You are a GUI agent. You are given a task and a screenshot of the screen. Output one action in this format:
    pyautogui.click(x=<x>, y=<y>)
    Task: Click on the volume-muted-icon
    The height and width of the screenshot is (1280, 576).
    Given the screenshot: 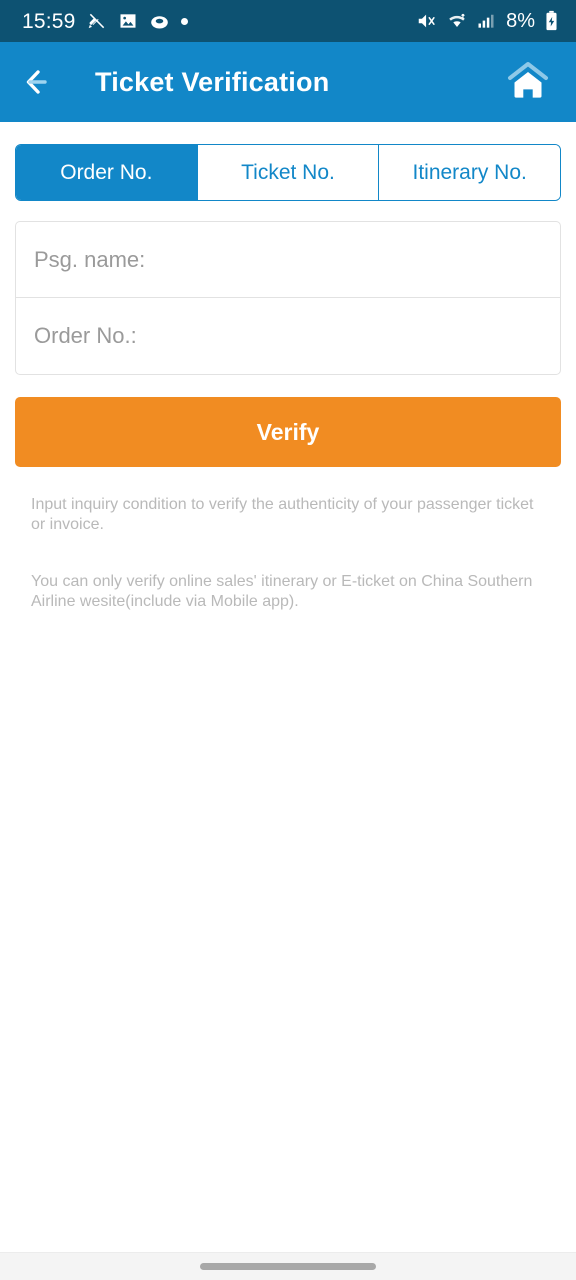 What is the action you would take?
    pyautogui.click(x=427, y=21)
    